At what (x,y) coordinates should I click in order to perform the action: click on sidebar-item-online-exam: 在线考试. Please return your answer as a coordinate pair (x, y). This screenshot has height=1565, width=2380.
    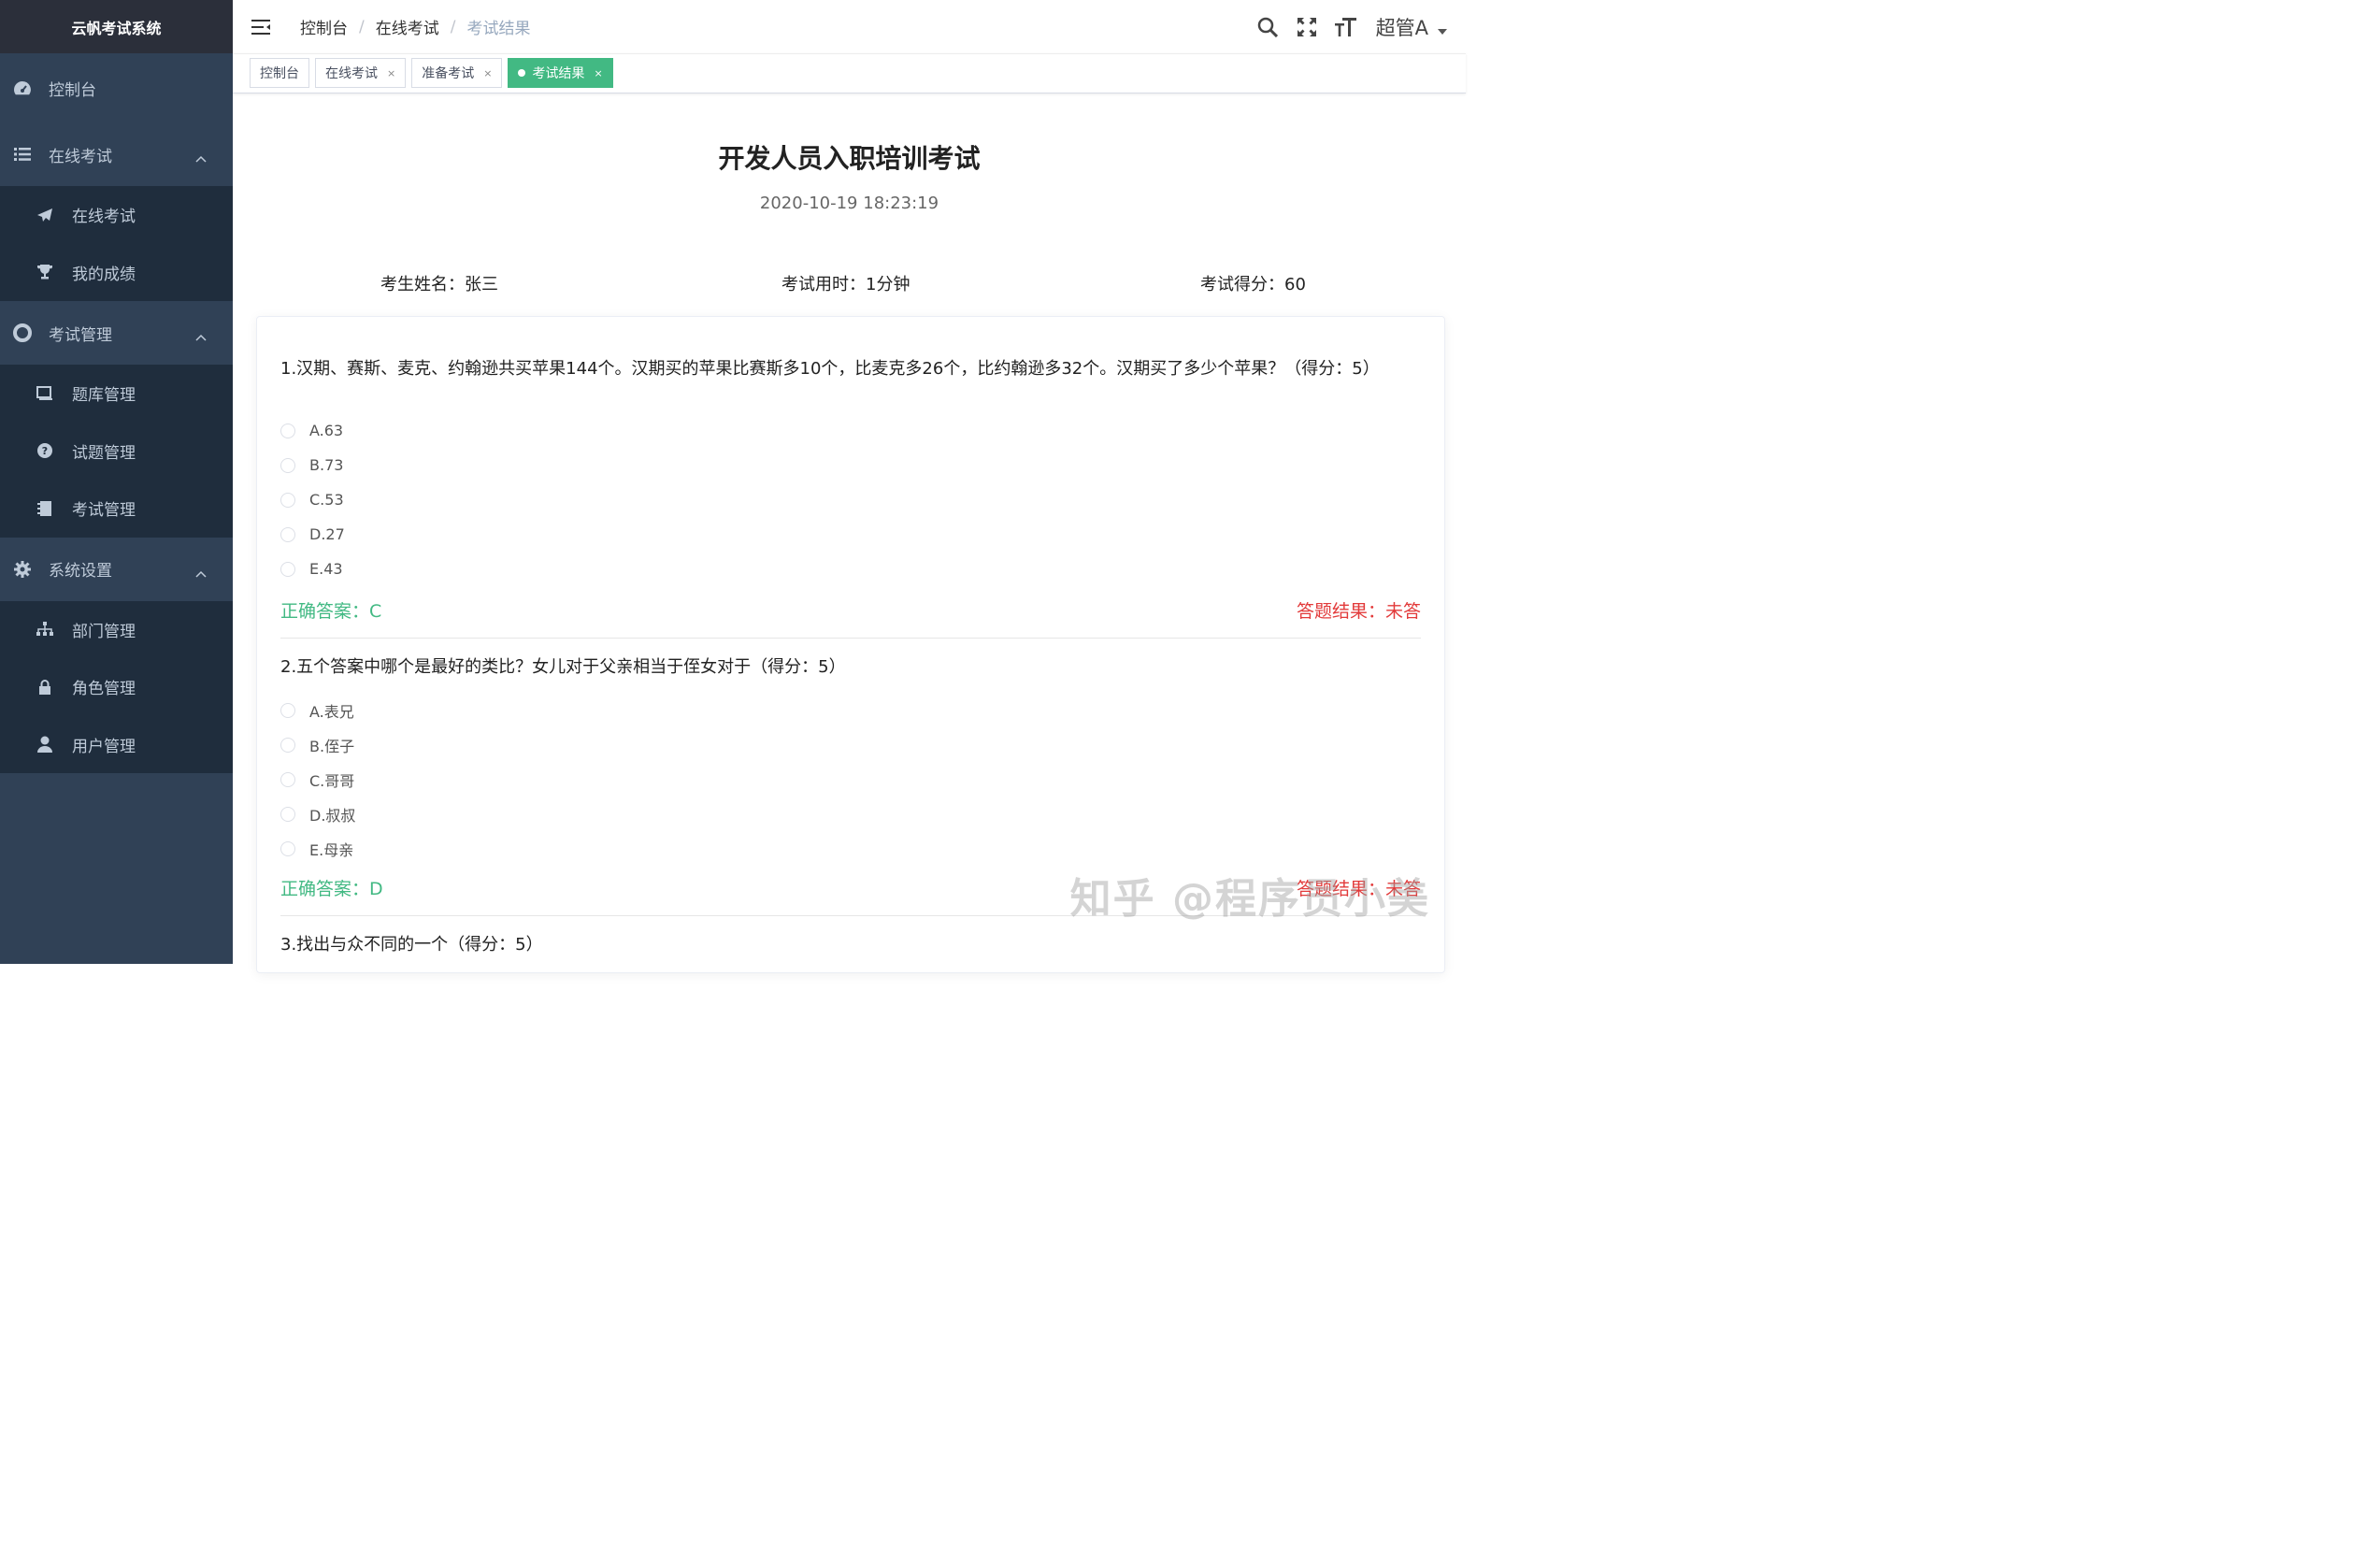
    Looking at the image, I should click on (116, 215).